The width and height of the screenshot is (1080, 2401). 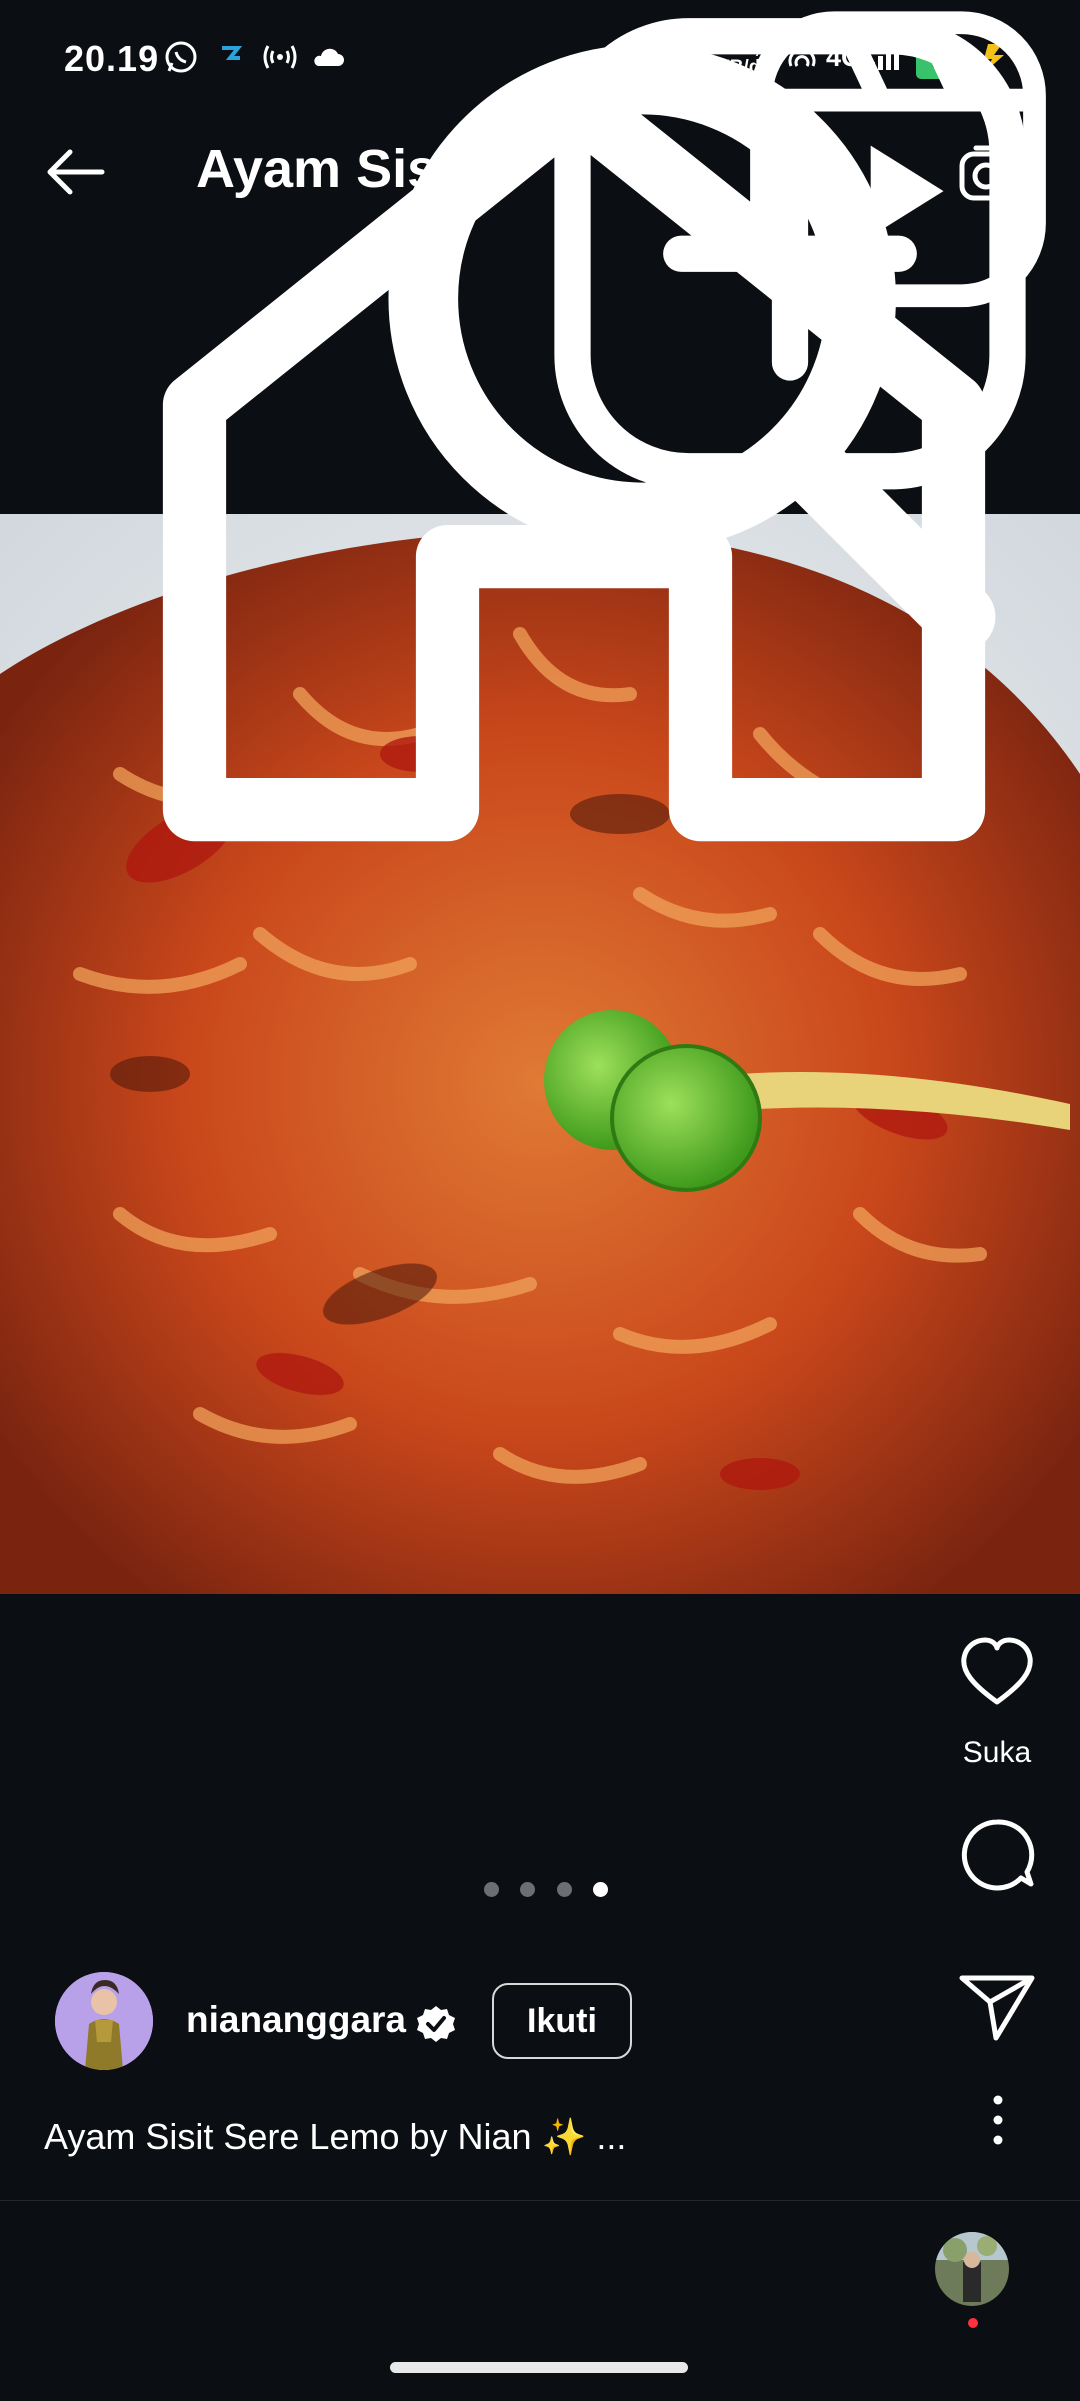 What do you see at coordinates (554, 1890) in the screenshot?
I see `carousel-indicator` at bounding box center [554, 1890].